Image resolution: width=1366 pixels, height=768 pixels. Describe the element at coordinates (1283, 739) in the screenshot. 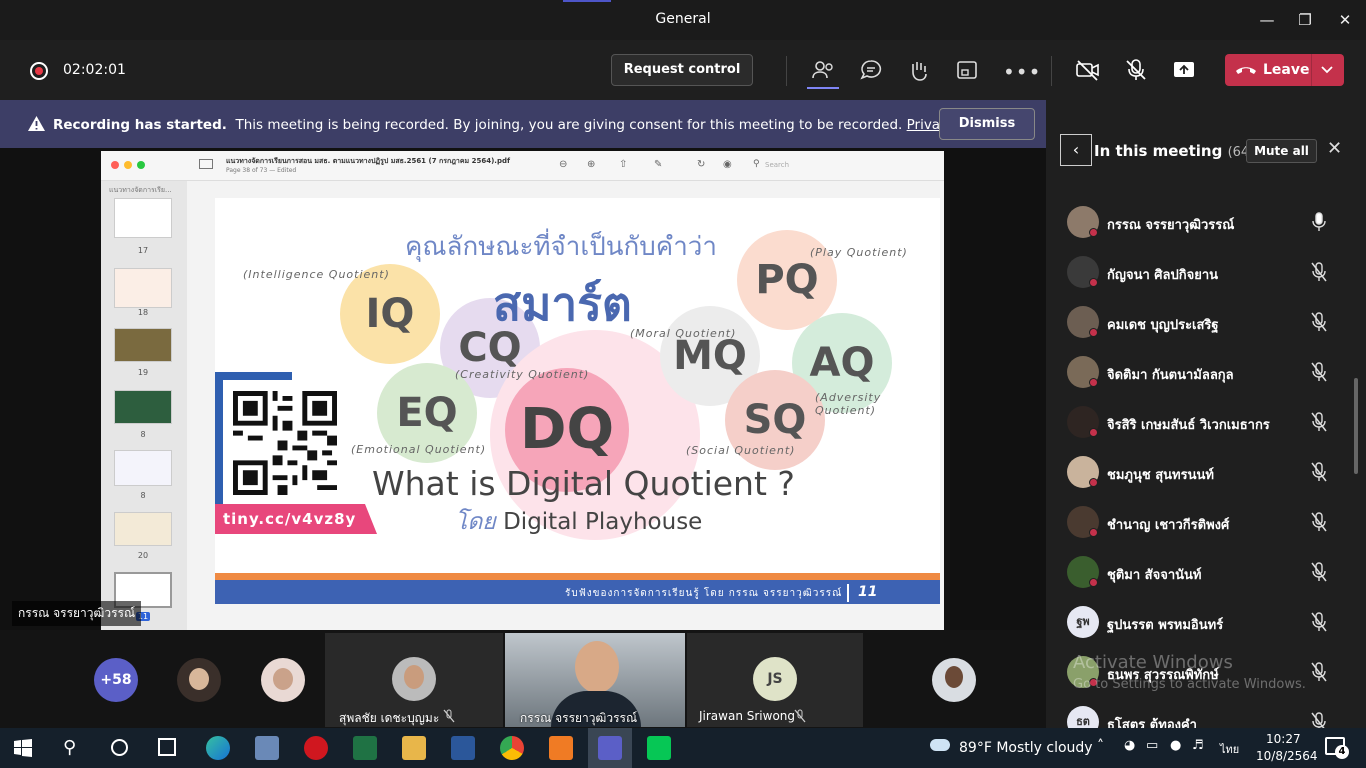

I see `clock-time: 10:27` at that location.